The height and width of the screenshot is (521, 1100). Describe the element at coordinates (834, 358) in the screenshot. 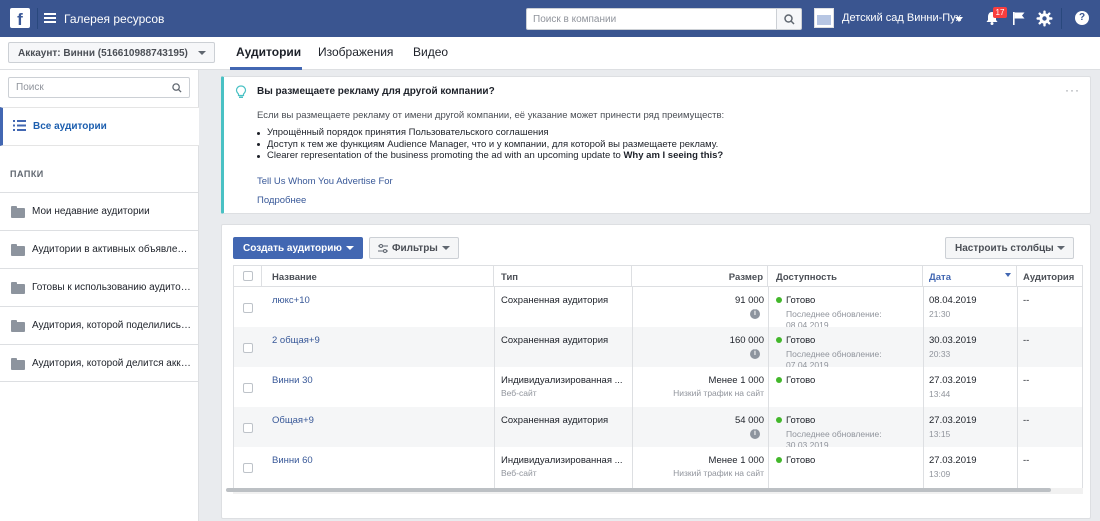

I see `audience-status-sub: Последнее обновление: 07.04.2019` at that location.